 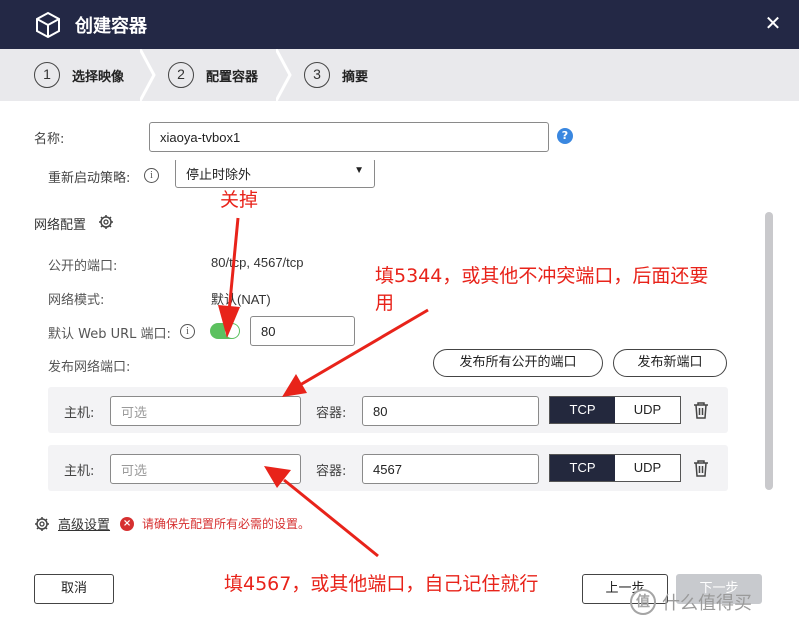 I want to click on step-select-image: 1 选择映像, so click(x=79, y=75).